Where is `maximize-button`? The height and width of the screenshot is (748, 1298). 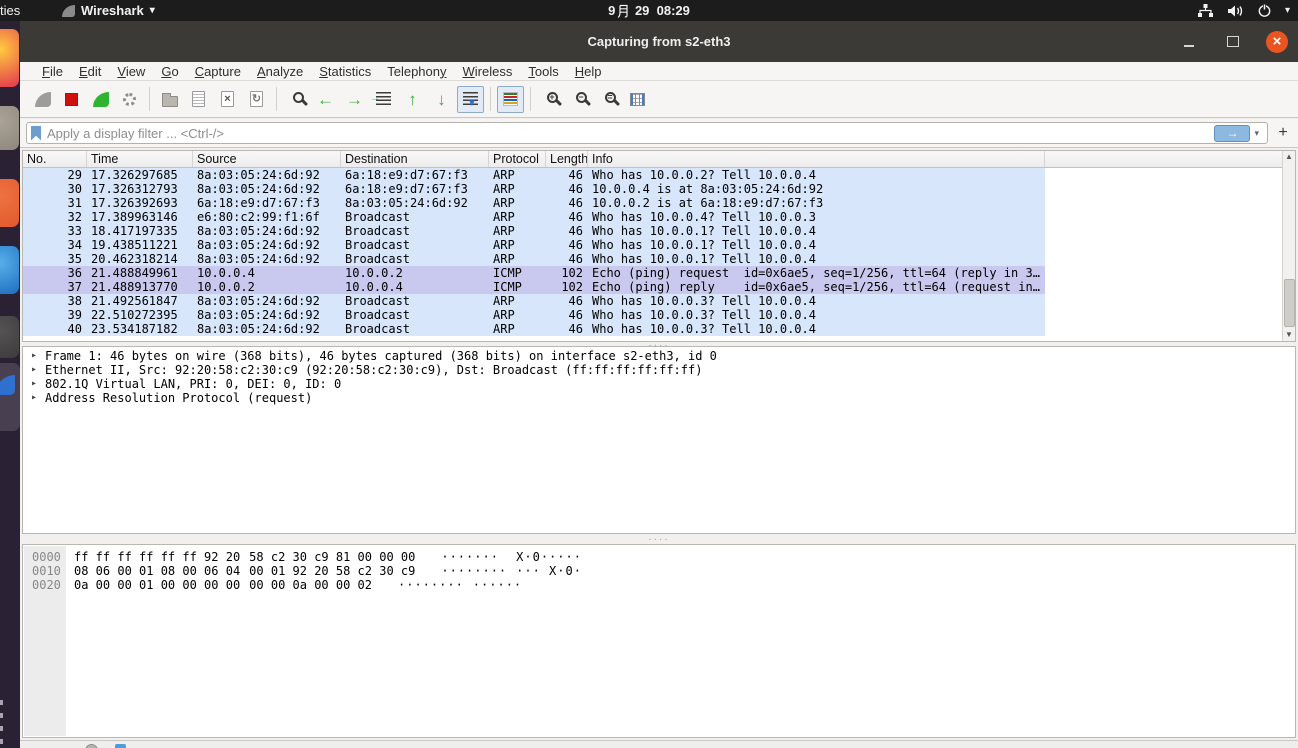
maximize-button is located at coordinates (1233, 42).